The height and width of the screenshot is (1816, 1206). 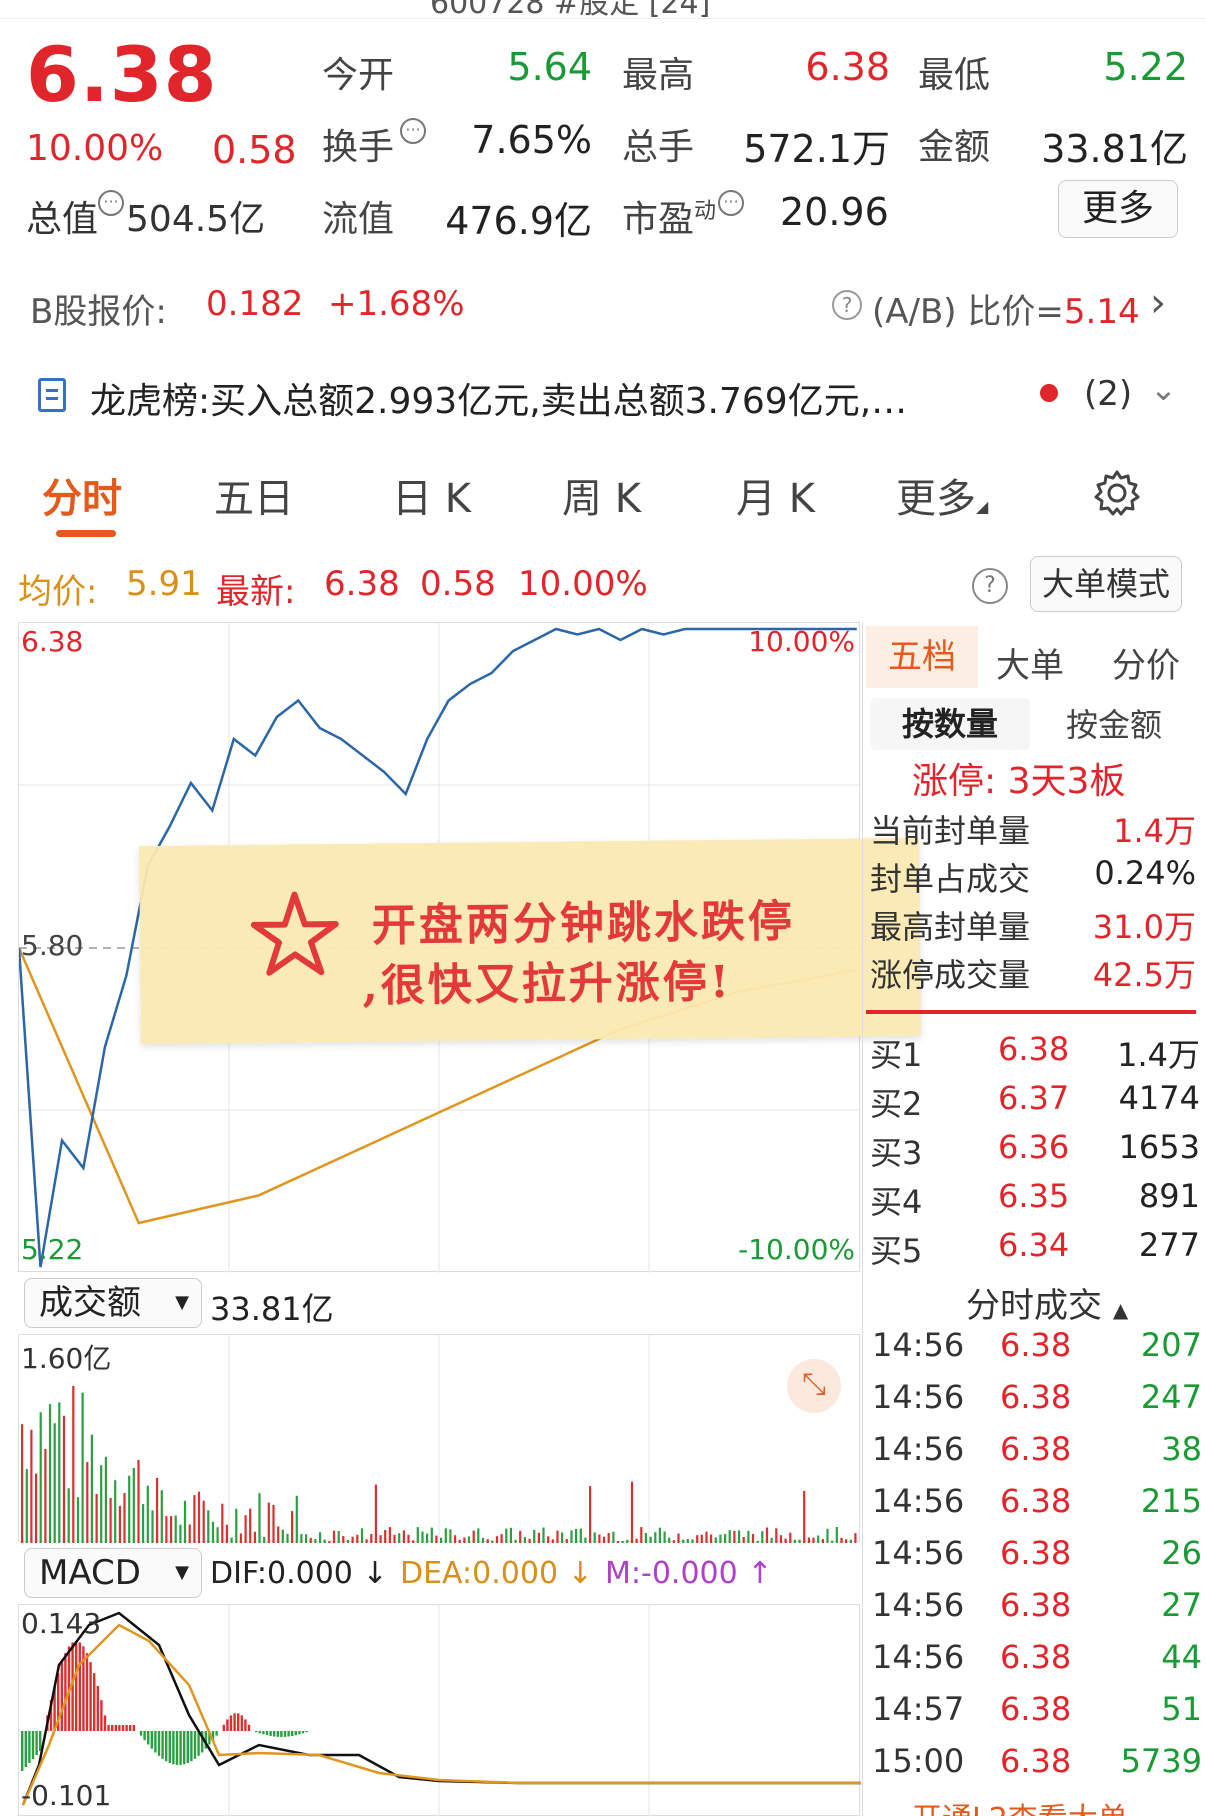 I want to click on trades-title: 分时成交 ▲, so click(x=1047, y=1302).